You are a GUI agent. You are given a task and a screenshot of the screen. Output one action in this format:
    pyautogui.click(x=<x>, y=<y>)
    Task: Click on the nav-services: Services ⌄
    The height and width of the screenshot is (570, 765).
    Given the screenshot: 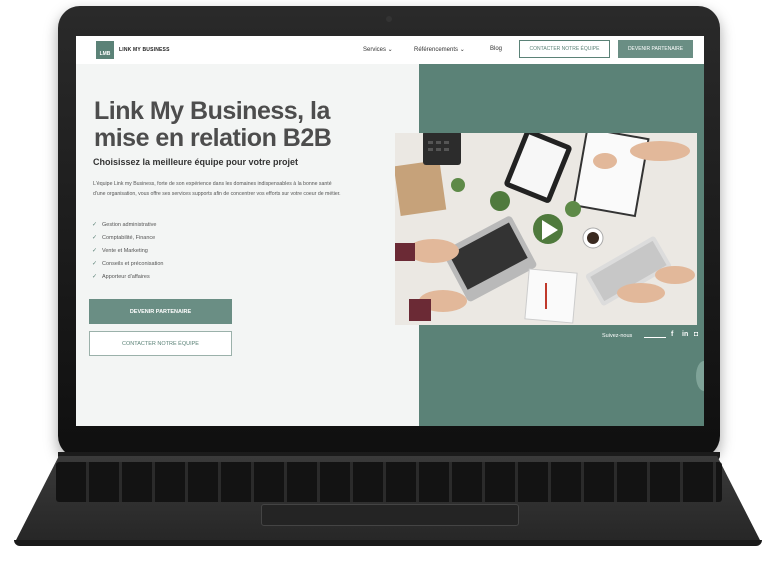 What is the action you would take?
    pyautogui.click(x=378, y=49)
    